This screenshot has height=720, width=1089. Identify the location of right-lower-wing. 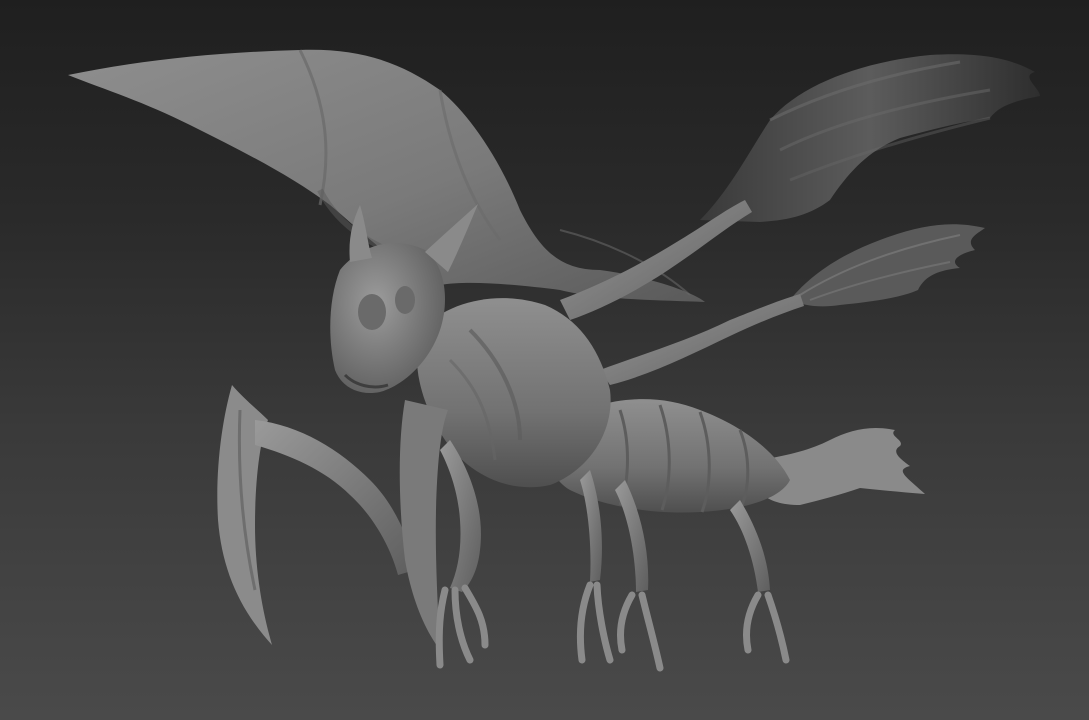
(887, 265).